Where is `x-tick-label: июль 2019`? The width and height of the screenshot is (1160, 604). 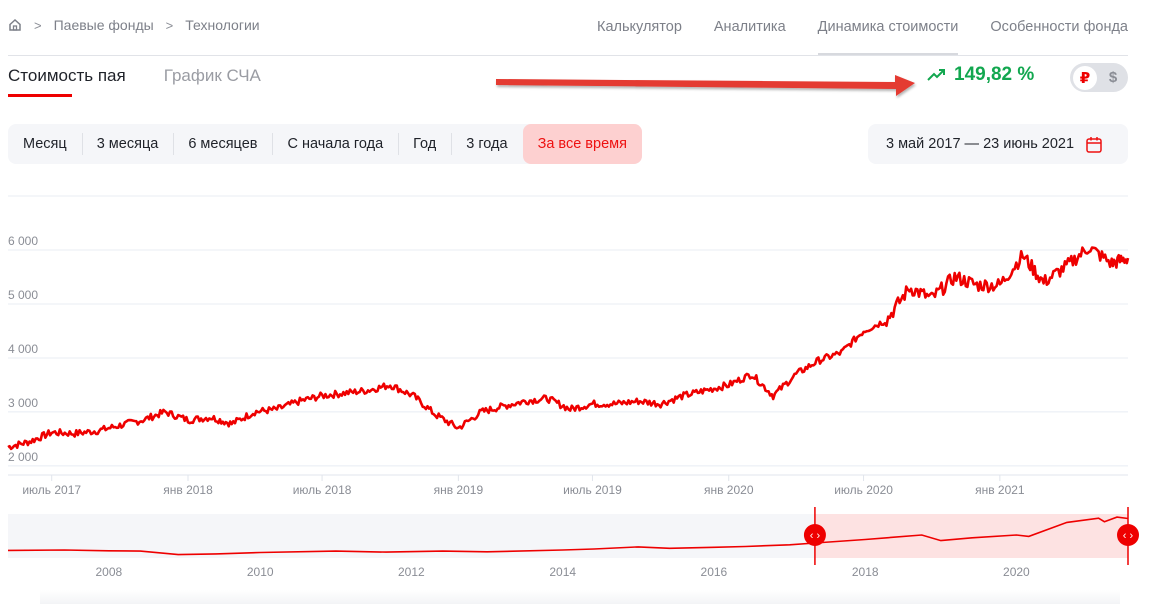
x-tick-label: июль 2019 is located at coordinates (592, 490).